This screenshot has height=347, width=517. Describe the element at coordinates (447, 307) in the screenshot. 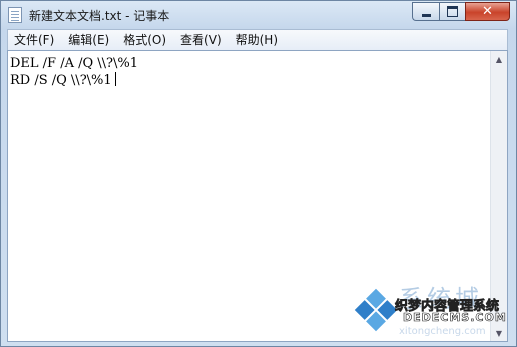

I see `watermark-site-name: 织梦内容管理系统` at that location.